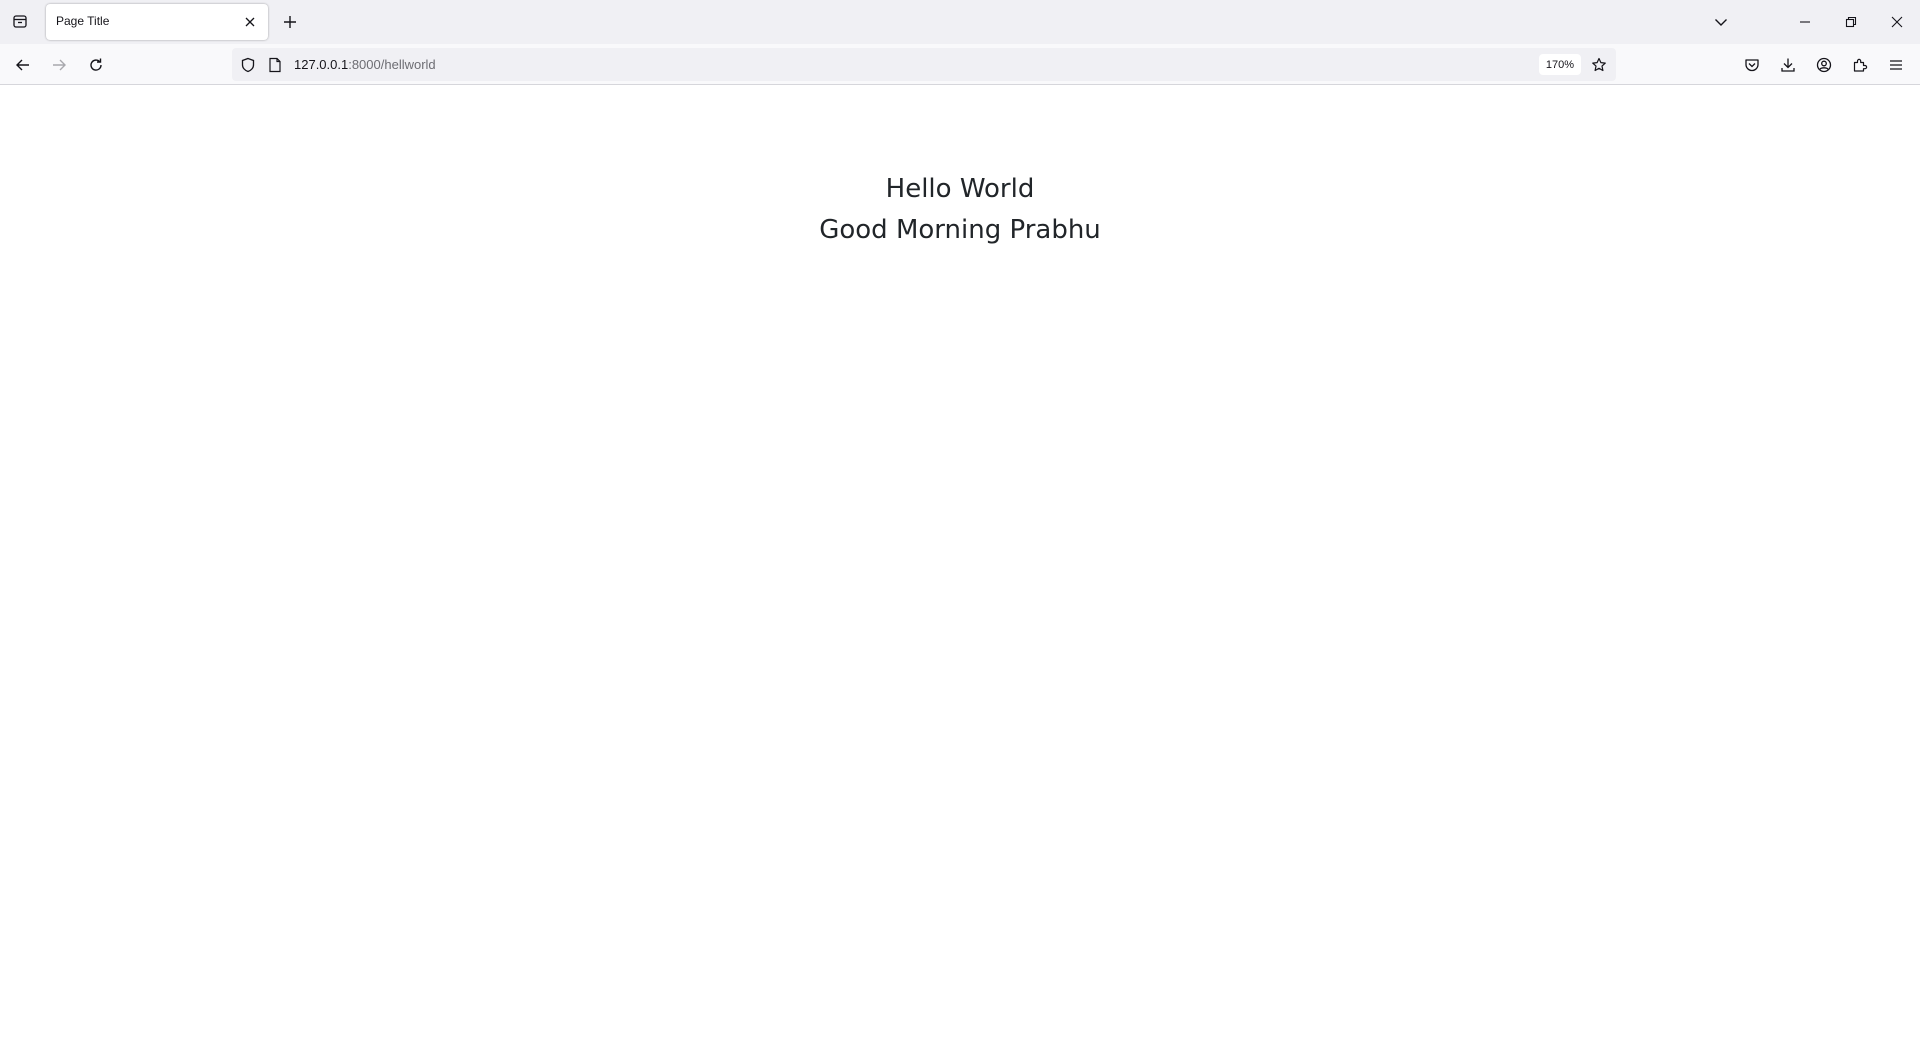 The width and height of the screenshot is (1920, 1040). What do you see at coordinates (392, 64) in the screenshot?
I see `url-path: :8000/hellworld` at bounding box center [392, 64].